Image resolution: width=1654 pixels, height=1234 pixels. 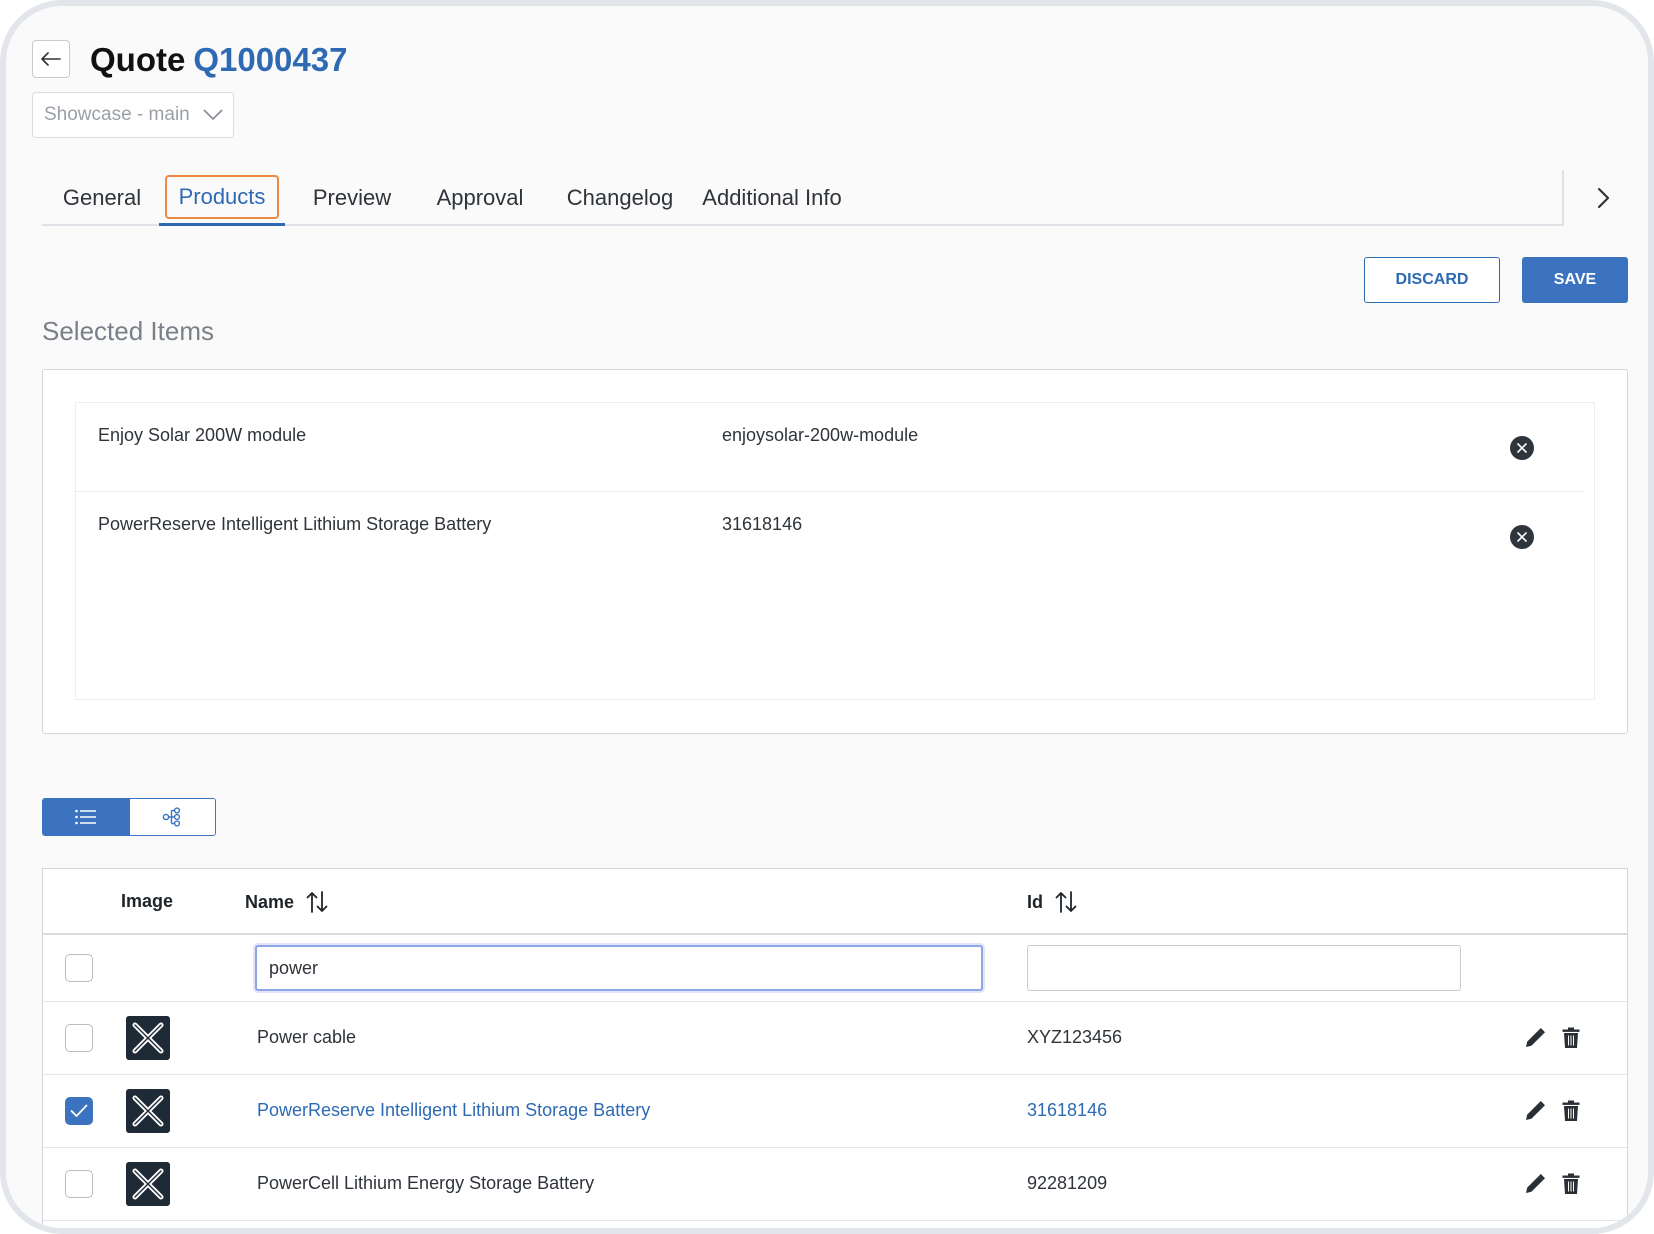 What do you see at coordinates (1244, 968) in the screenshot?
I see `id-filter-input` at bounding box center [1244, 968].